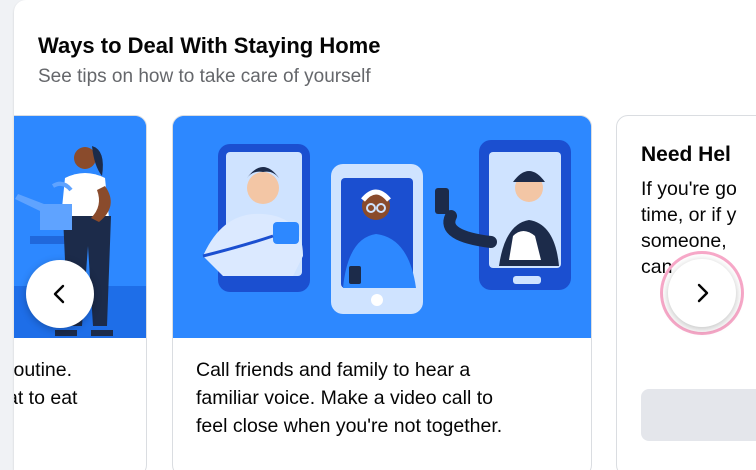  I want to click on card-action-button, so click(698, 415).